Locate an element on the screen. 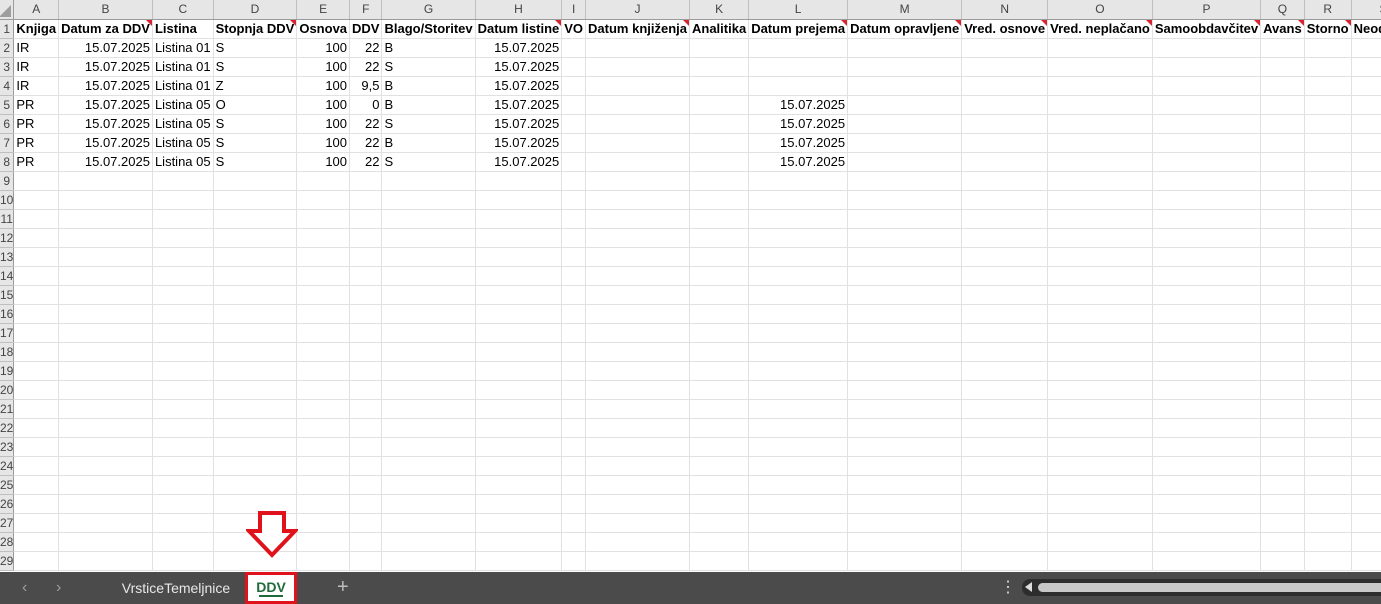 This screenshot has width=1381, height=604. header-cell-q: Avans is located at coordinates (1282, 29).